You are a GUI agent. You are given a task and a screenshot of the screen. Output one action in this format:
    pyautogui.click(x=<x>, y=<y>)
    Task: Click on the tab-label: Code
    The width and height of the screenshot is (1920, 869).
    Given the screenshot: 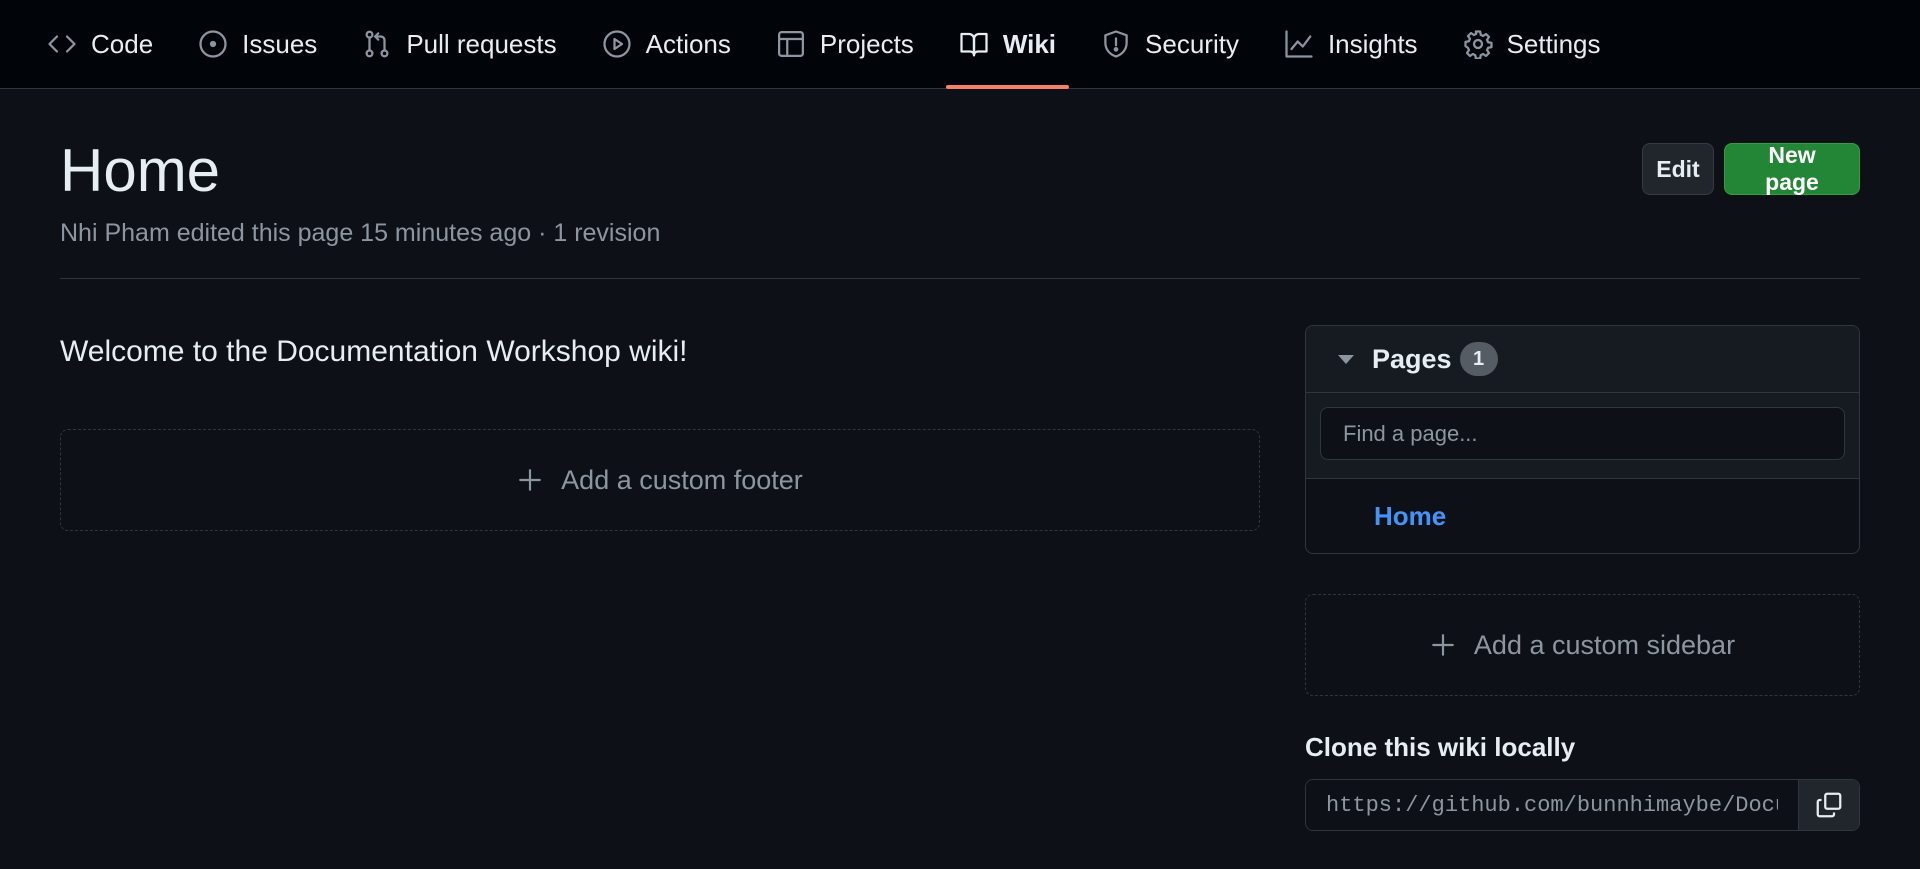 What is the action you would take?
    pyautogui.click(x=122, y=43)
    